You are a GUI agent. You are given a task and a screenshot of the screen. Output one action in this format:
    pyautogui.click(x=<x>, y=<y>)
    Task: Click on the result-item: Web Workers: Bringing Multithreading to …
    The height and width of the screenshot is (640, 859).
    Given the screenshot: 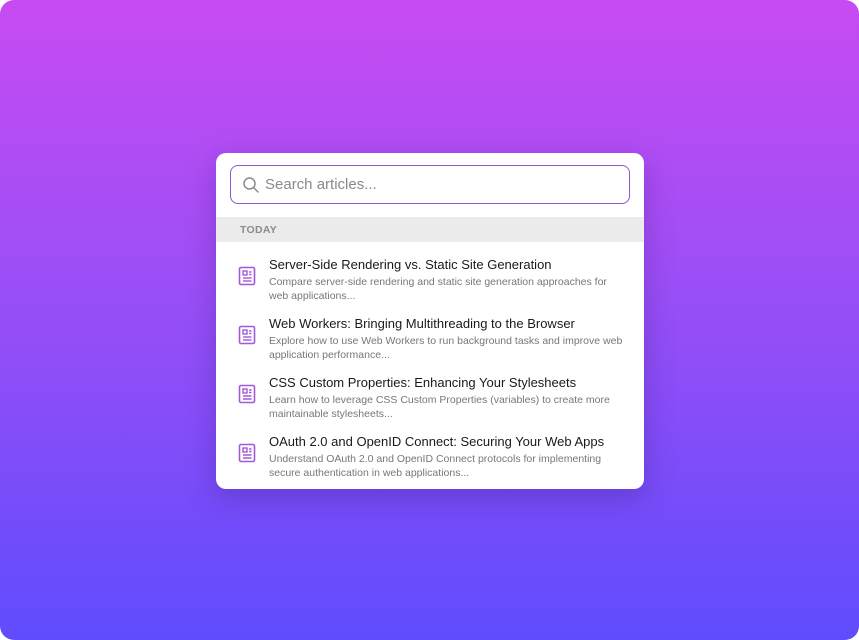 What is the action you would take?
    pyautogui.click(x=430, y=340)
    